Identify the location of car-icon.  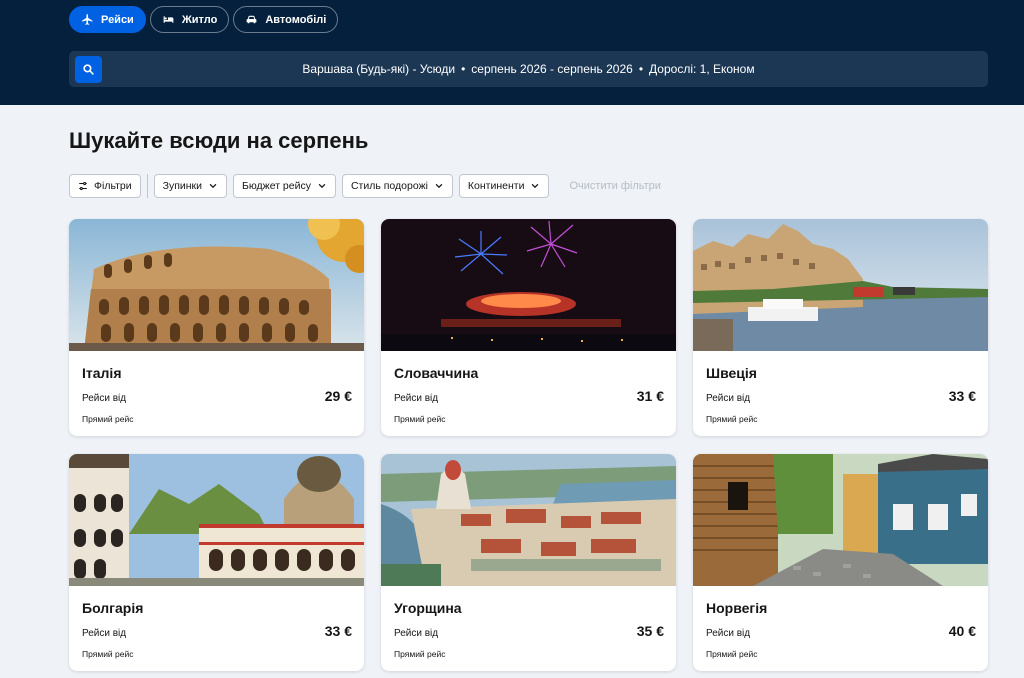
(251, 19).